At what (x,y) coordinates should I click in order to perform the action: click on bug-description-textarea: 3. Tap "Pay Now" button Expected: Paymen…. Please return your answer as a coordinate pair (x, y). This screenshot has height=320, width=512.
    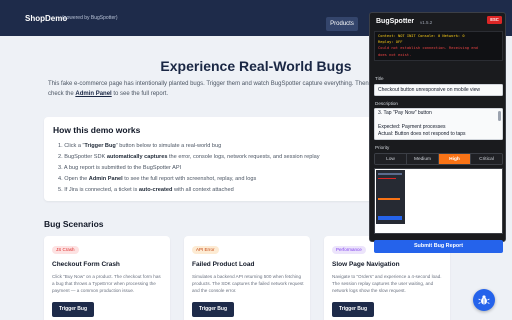
    Looking at the image, I should click on (438, 124).